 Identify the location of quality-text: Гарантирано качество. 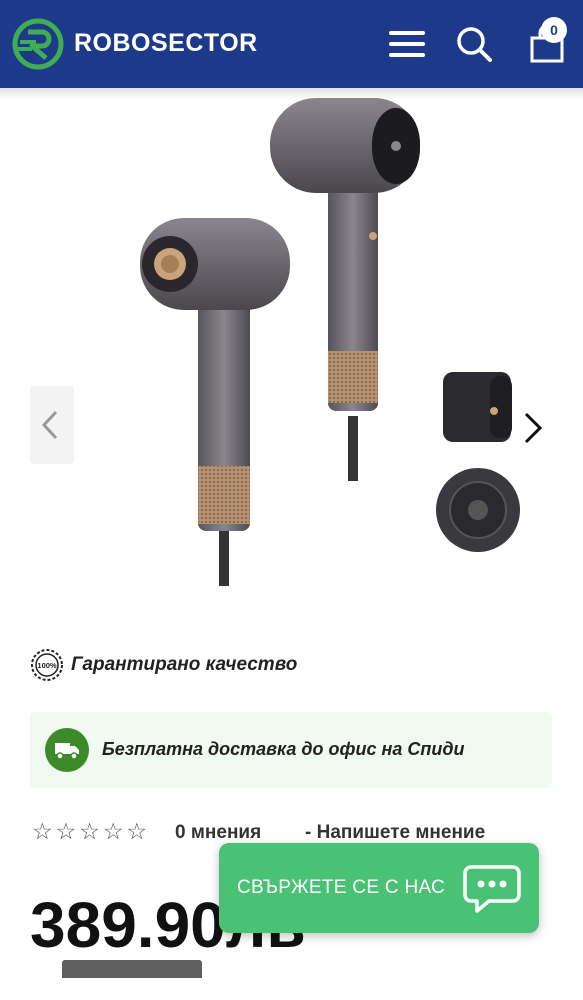
(184, 664).